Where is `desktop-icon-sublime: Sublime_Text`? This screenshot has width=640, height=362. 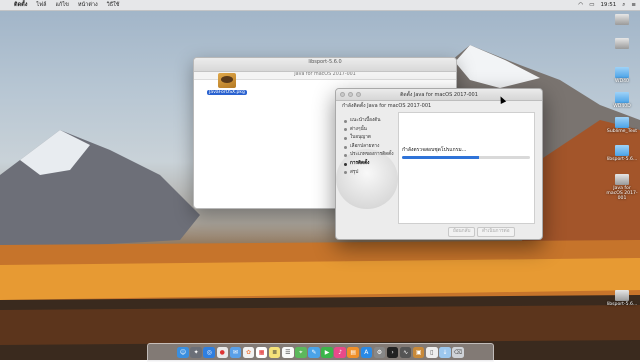 desktop-icon-sublime: Sublime_Text is located at coordinates (622, 125).